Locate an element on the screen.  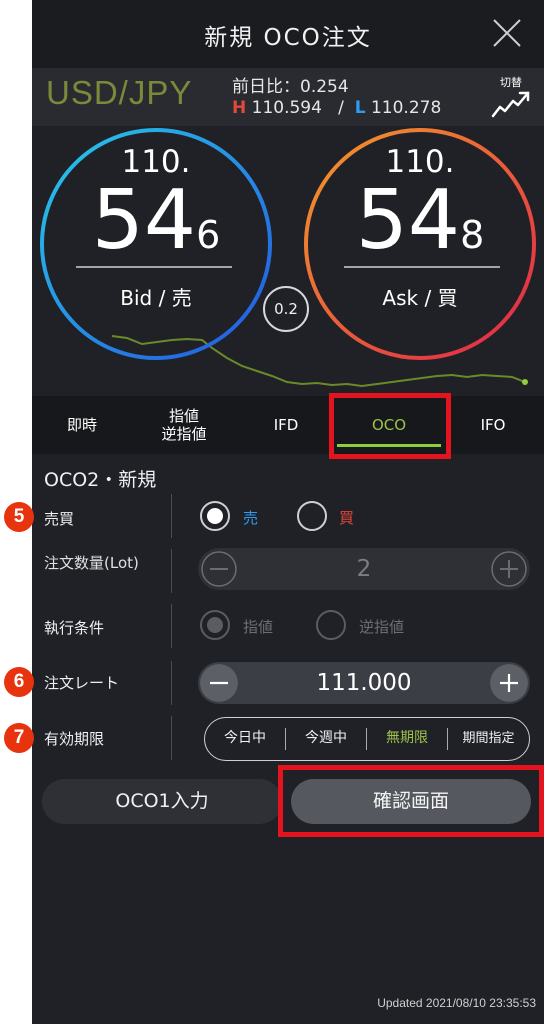
section-title: OCO2・新規 is located at coordinates (100, 480).